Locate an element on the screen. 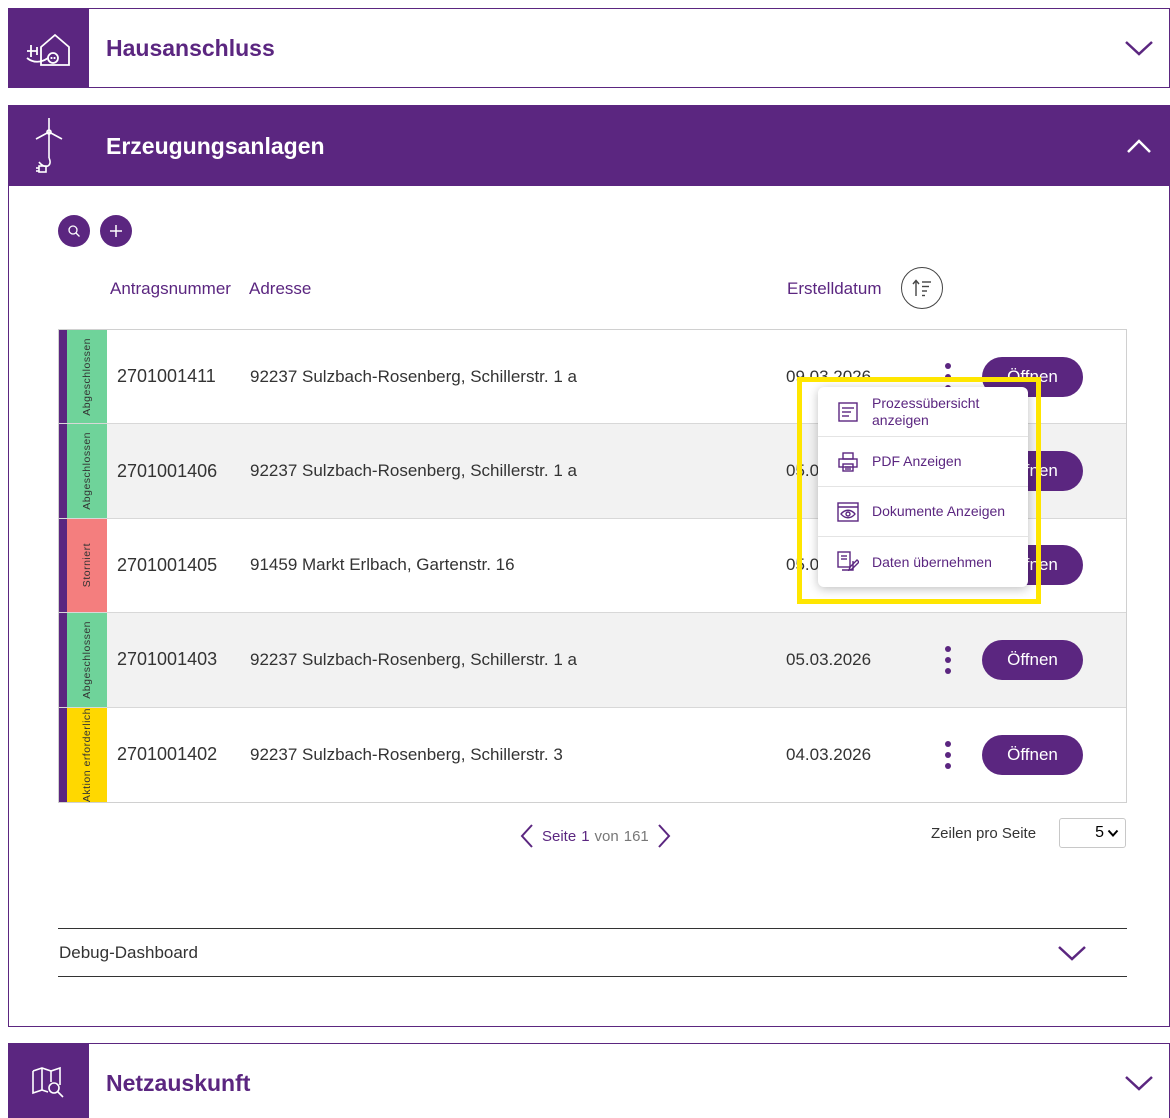 Image resolution: width=1170 pixels, height=1118 pixels. rows-per-page-value: 5 is located at coordinates (1099, 832).